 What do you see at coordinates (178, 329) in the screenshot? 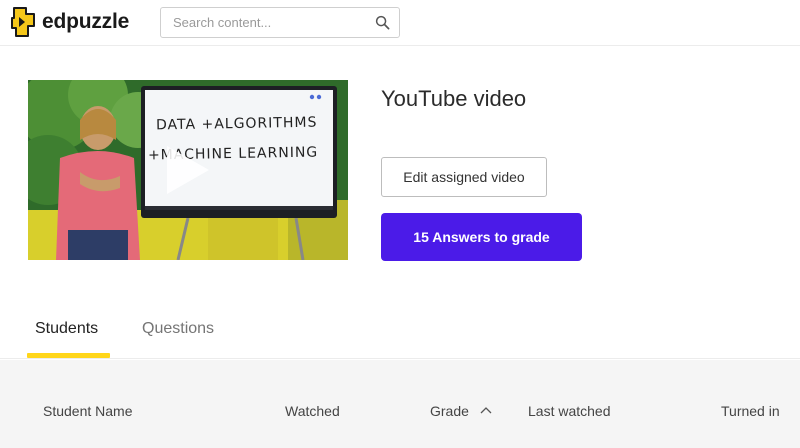
I see `tab-questions: Questions` at bounding box center [178, 329].